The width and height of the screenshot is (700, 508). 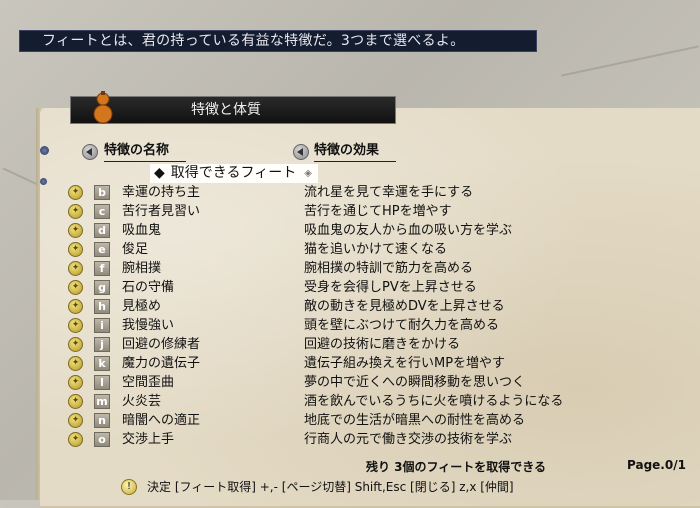 I want to click on feat-name: 交渉上手, so click(x=148, y=439).